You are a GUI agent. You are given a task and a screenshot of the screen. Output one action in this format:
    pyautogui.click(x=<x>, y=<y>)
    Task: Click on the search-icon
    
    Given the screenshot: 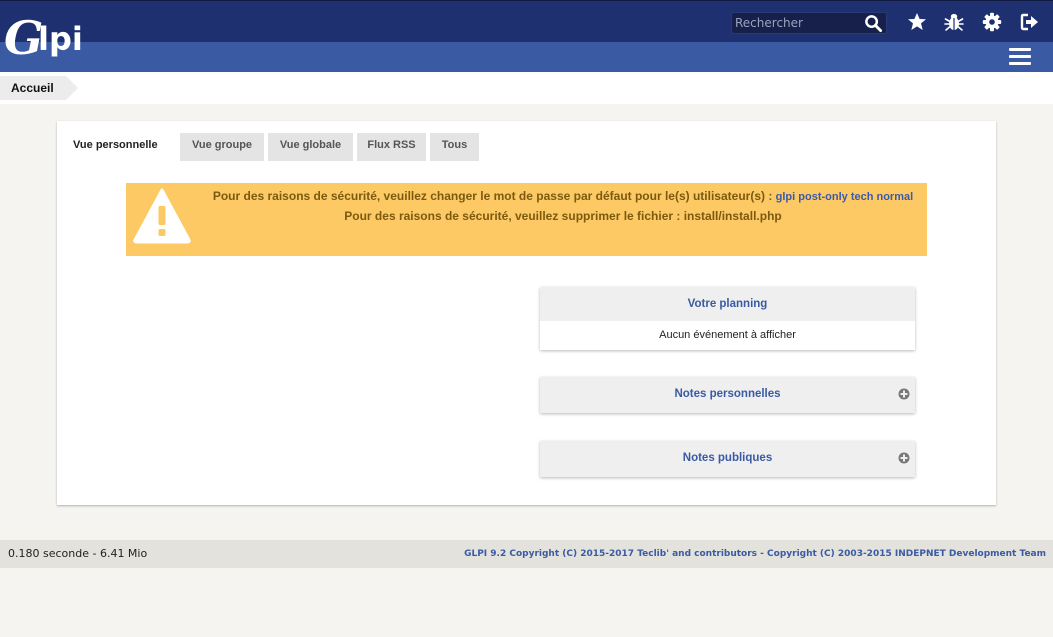 What is the action you would take?
    pyautogui.click(x=873, y=23)
    